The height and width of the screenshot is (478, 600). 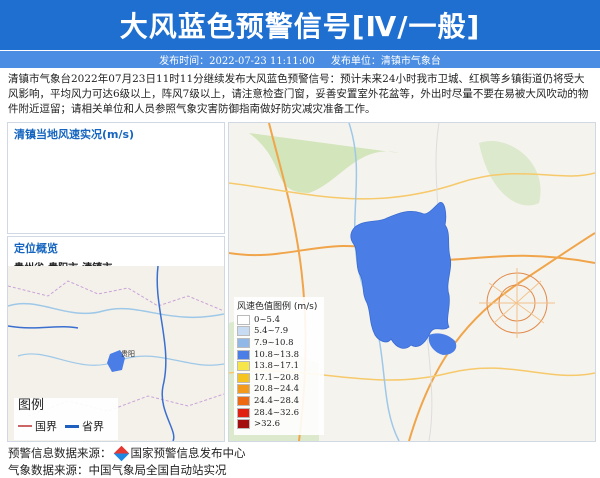 I want to click on legend-item: 17.1~20.8, so click(x=279, y=378).